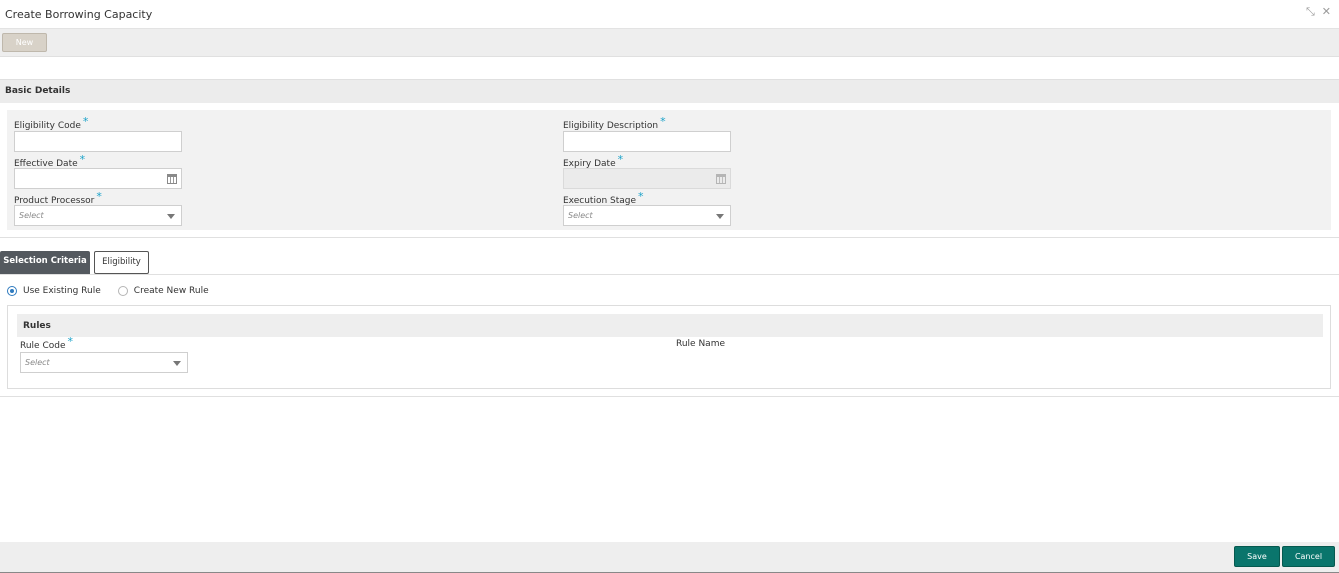  What do you see at coordinates (669, 396) in the screenshot?
I see `content-divider` at bounding box center [669, 396].